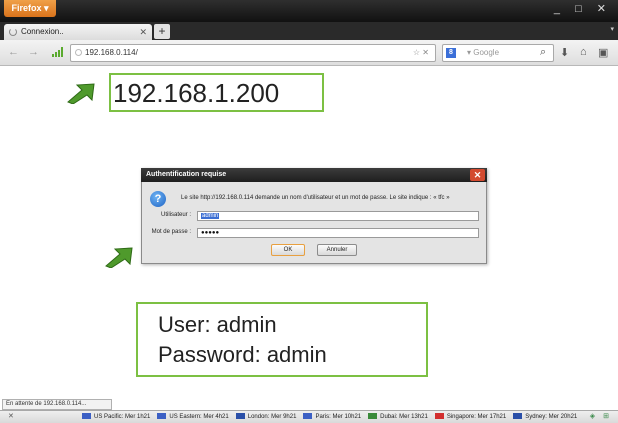 The image size is (618, 423). I want to click on username-label: Utilisateur :, so click(175, 215).